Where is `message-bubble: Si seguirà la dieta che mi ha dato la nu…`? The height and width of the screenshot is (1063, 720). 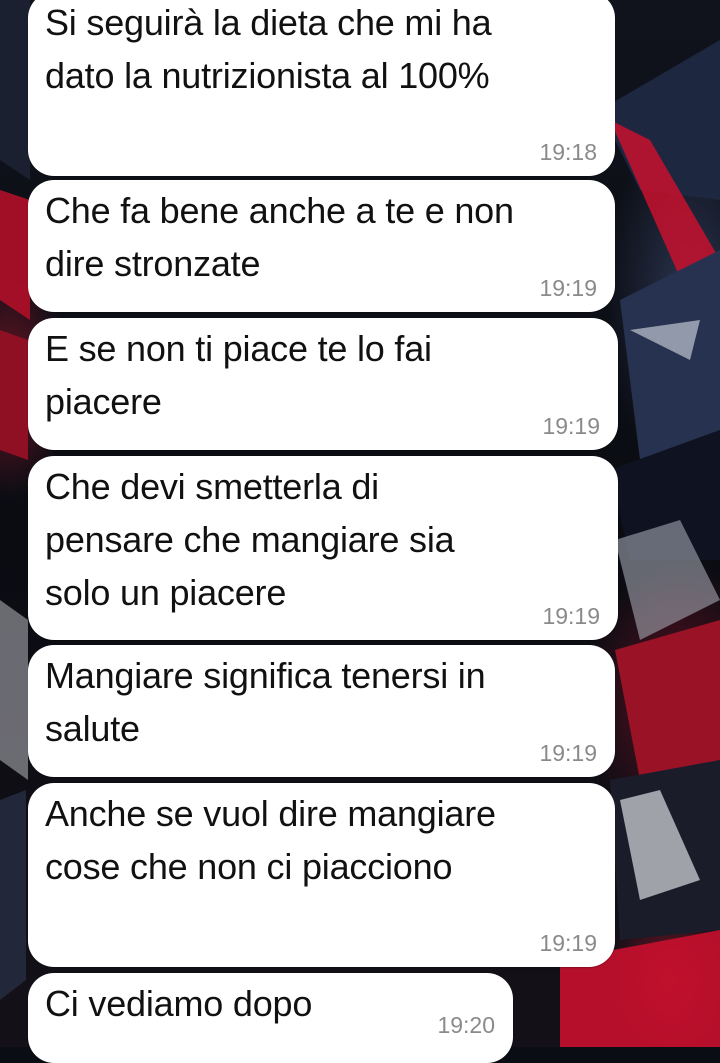
message-bubble: Si seguirà la dieta che mi ha dato la nu… is located at coordinates (321, 88).